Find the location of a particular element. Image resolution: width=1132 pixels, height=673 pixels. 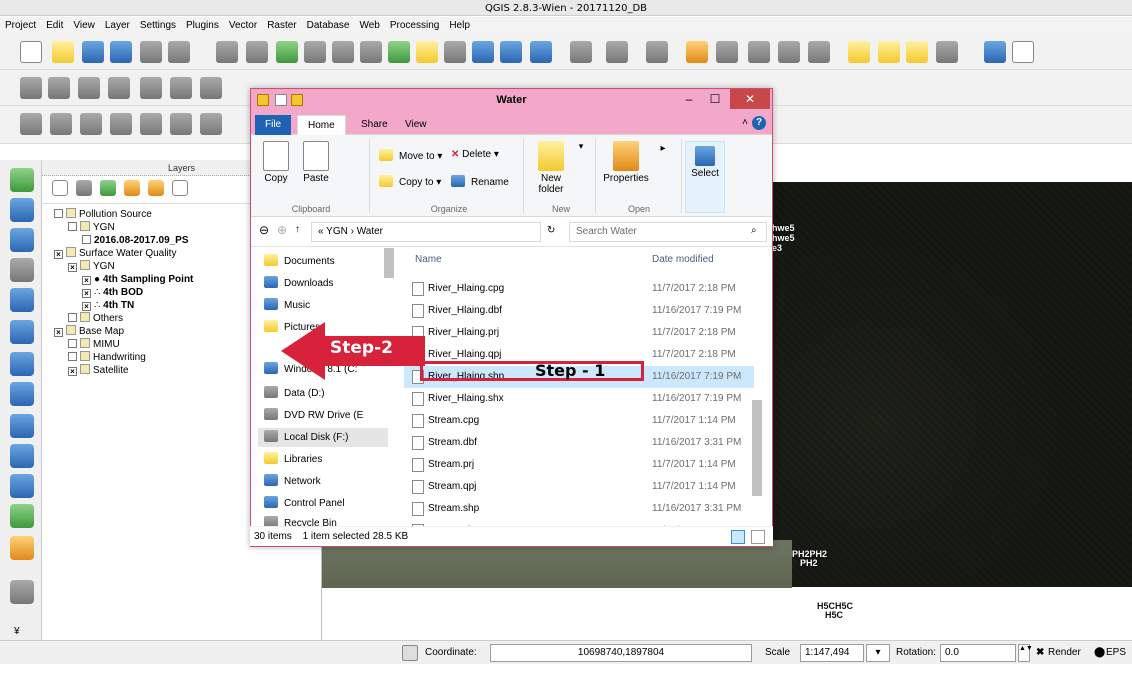

column-date-modified: Date modified is located at coordinates (683, 259).